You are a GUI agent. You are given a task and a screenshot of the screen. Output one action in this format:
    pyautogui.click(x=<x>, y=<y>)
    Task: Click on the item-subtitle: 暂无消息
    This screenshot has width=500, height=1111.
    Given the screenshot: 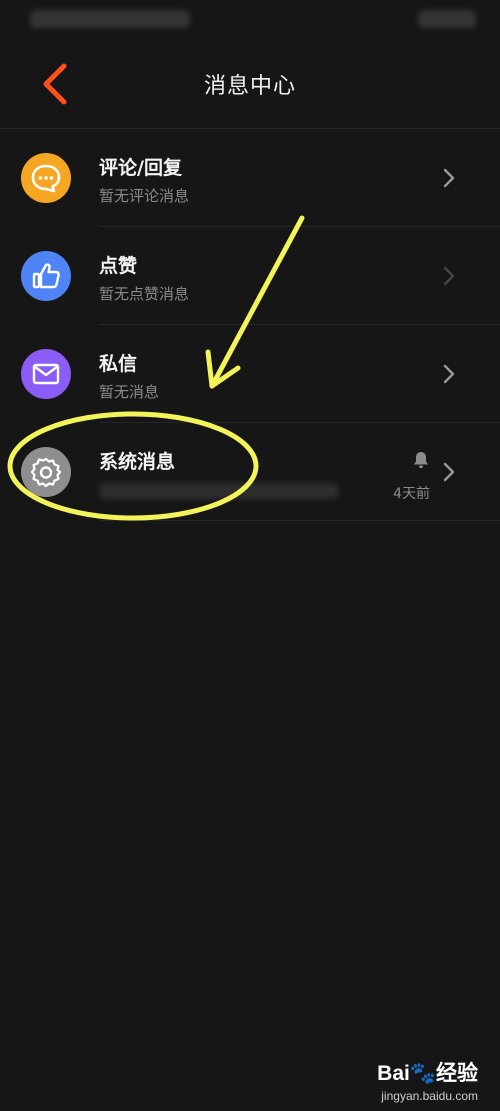 What is the action you would take?
    pyautogui.click(x=129, y=392)
    